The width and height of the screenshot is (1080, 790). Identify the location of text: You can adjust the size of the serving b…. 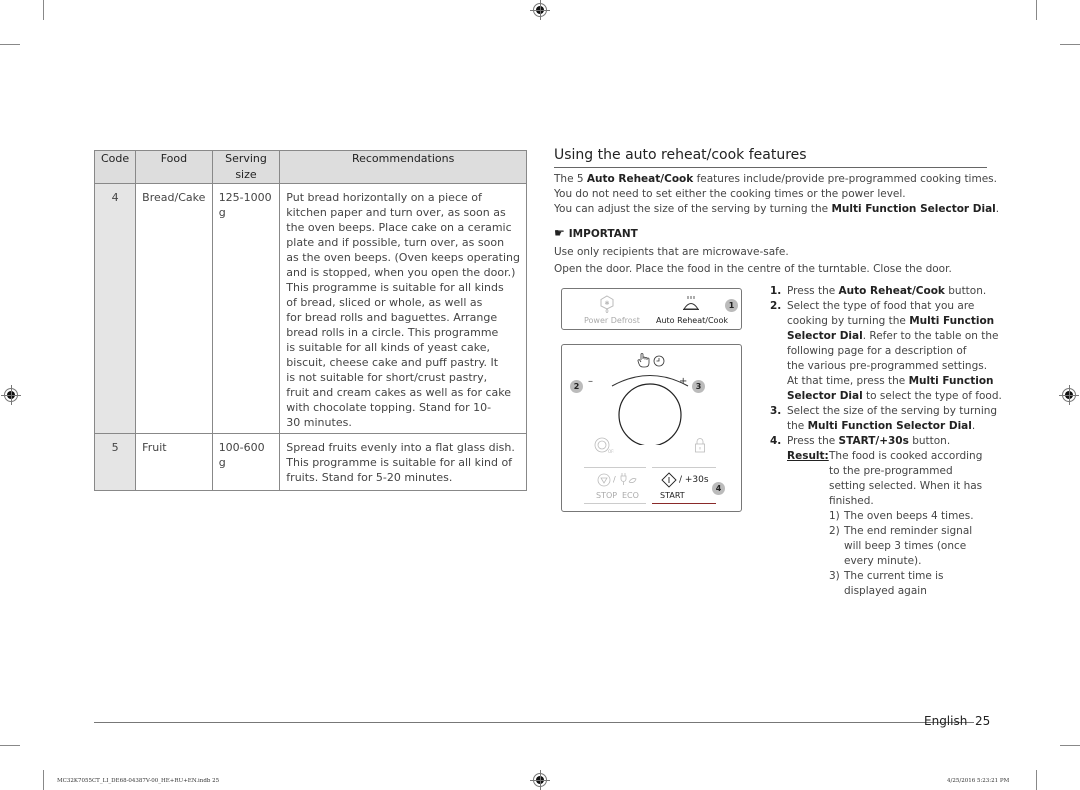
(693, 209).